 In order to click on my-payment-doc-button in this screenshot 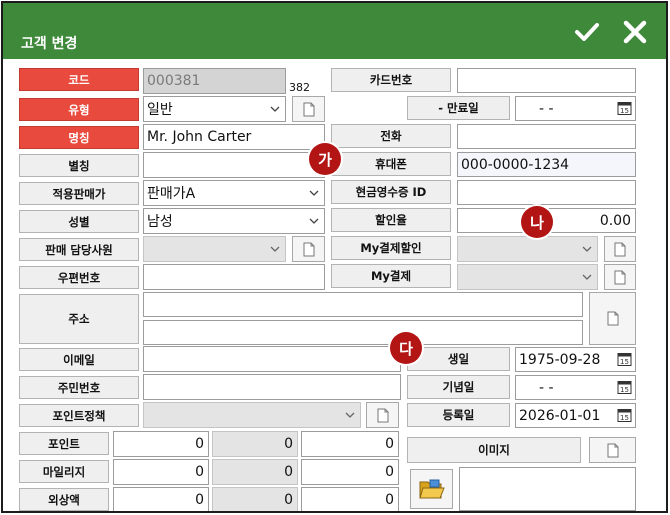, I will do `click(620, 277)`.